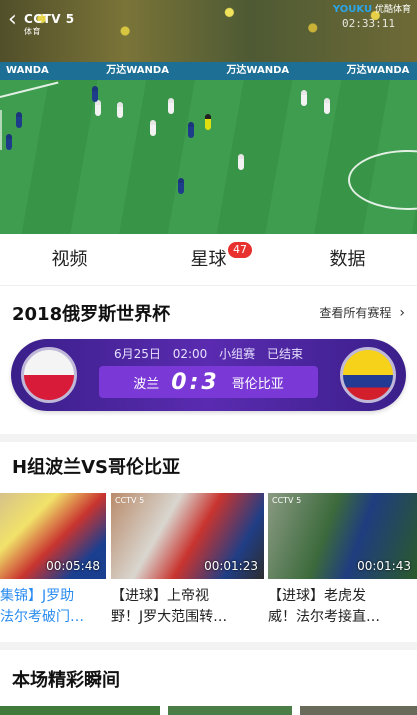  I want to click on match-meta: 6月25日 02:00 小组赛 已结束, so click(208, 353).